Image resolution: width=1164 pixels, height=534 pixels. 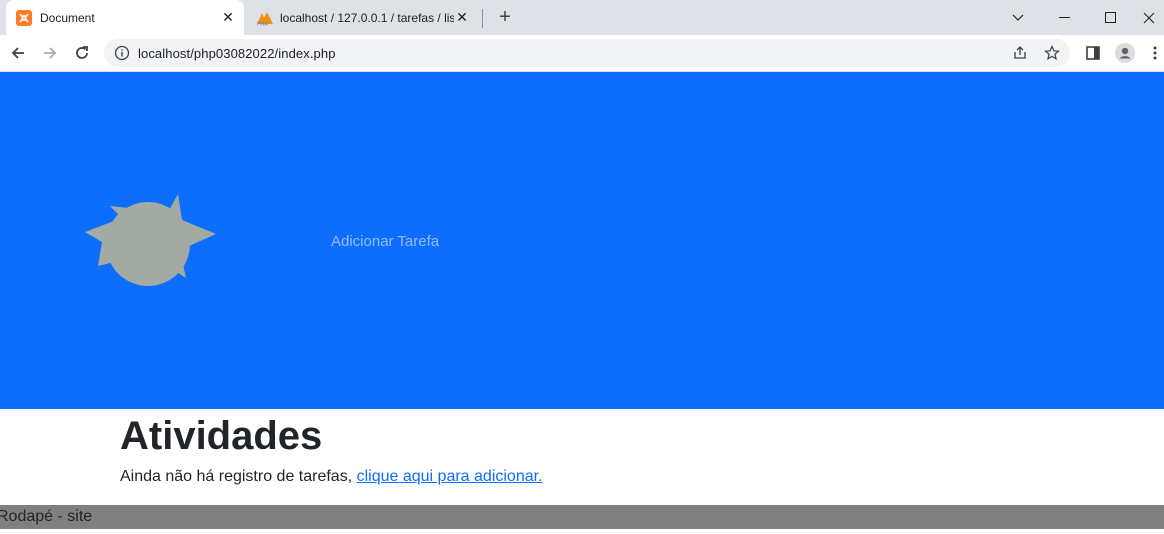 I want to click on tab-search-icon, so click(x=1018, y=17).